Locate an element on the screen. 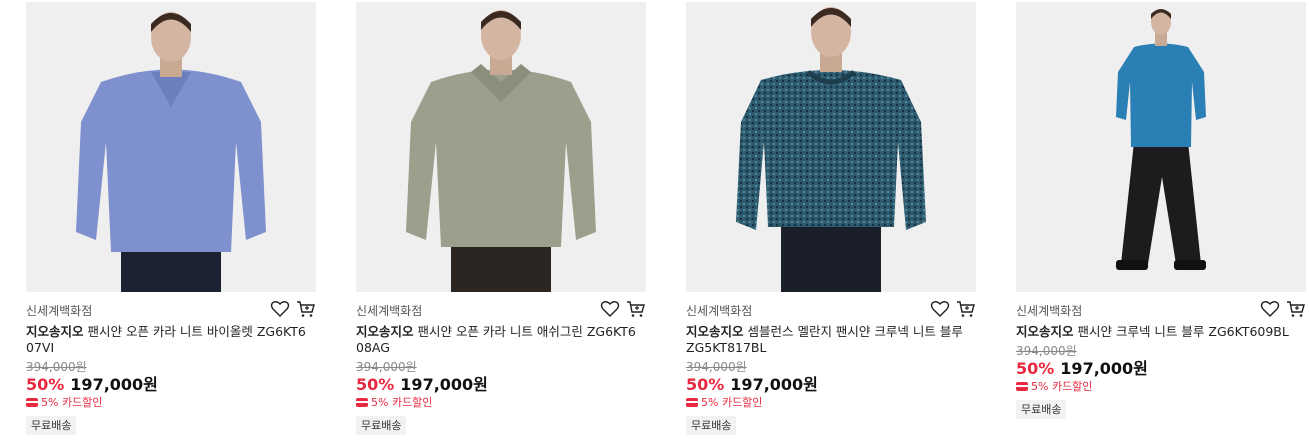 The height and width of the screenshot is (441, 1309). product-title: 지오송지오 팬시얀 크루넥 니트 블루 ZG6KT609BL is located at coordinates (1157, 332).